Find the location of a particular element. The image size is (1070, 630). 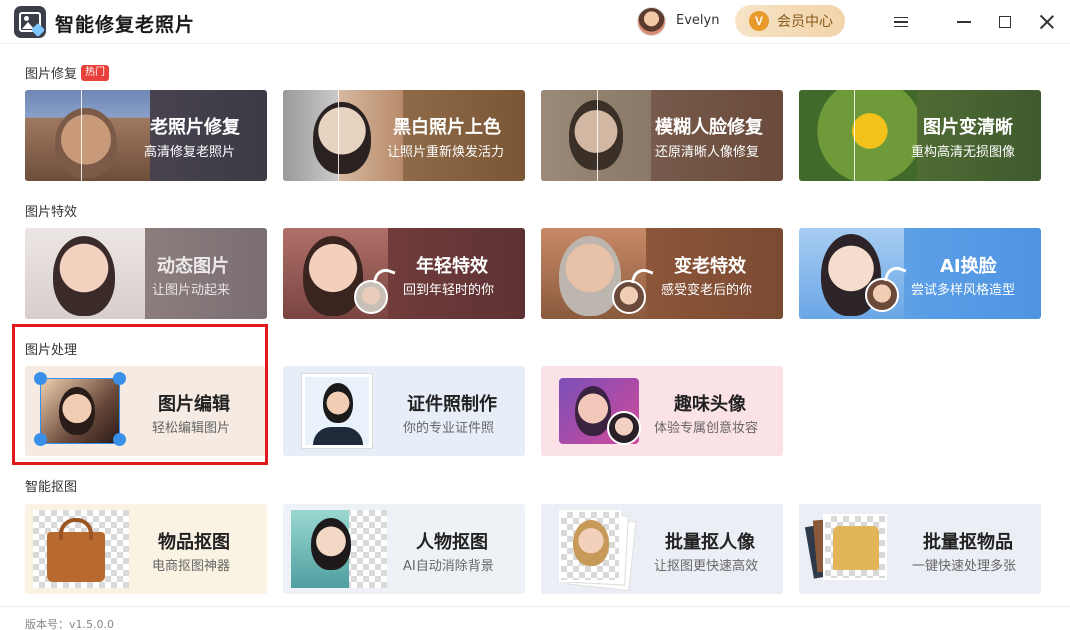

batch-object-image is located at coordinates (855, 547).